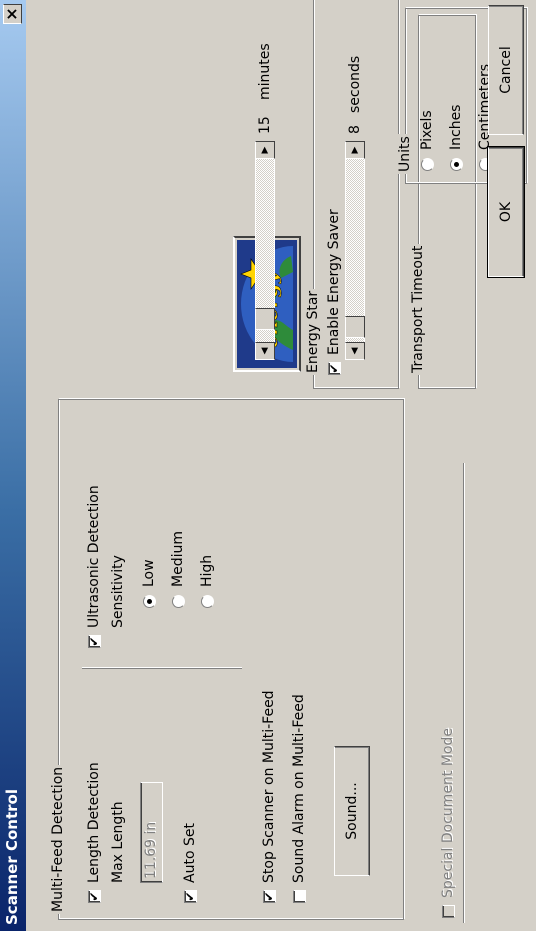 The image size is (536, 931). What do you see at coordinates (456, 127) in the screenshot?
I see `units-inches-label: Inches` at bounding box center [456, 127].